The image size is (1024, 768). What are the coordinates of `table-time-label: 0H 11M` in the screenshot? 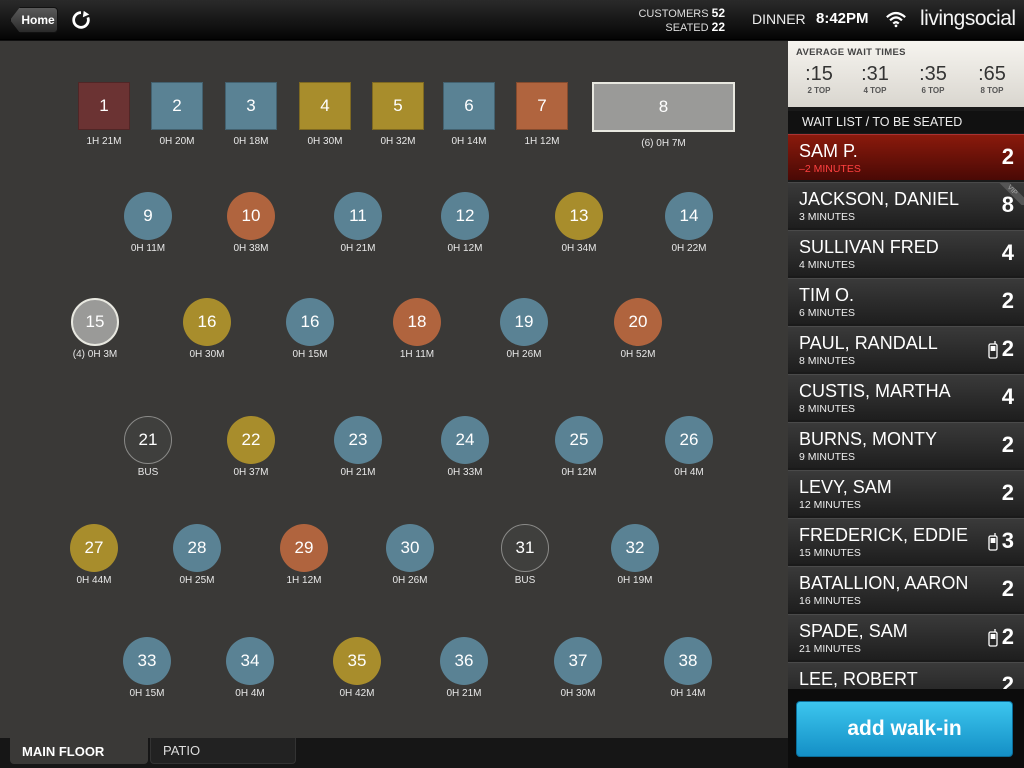 It's located at (148, 248).